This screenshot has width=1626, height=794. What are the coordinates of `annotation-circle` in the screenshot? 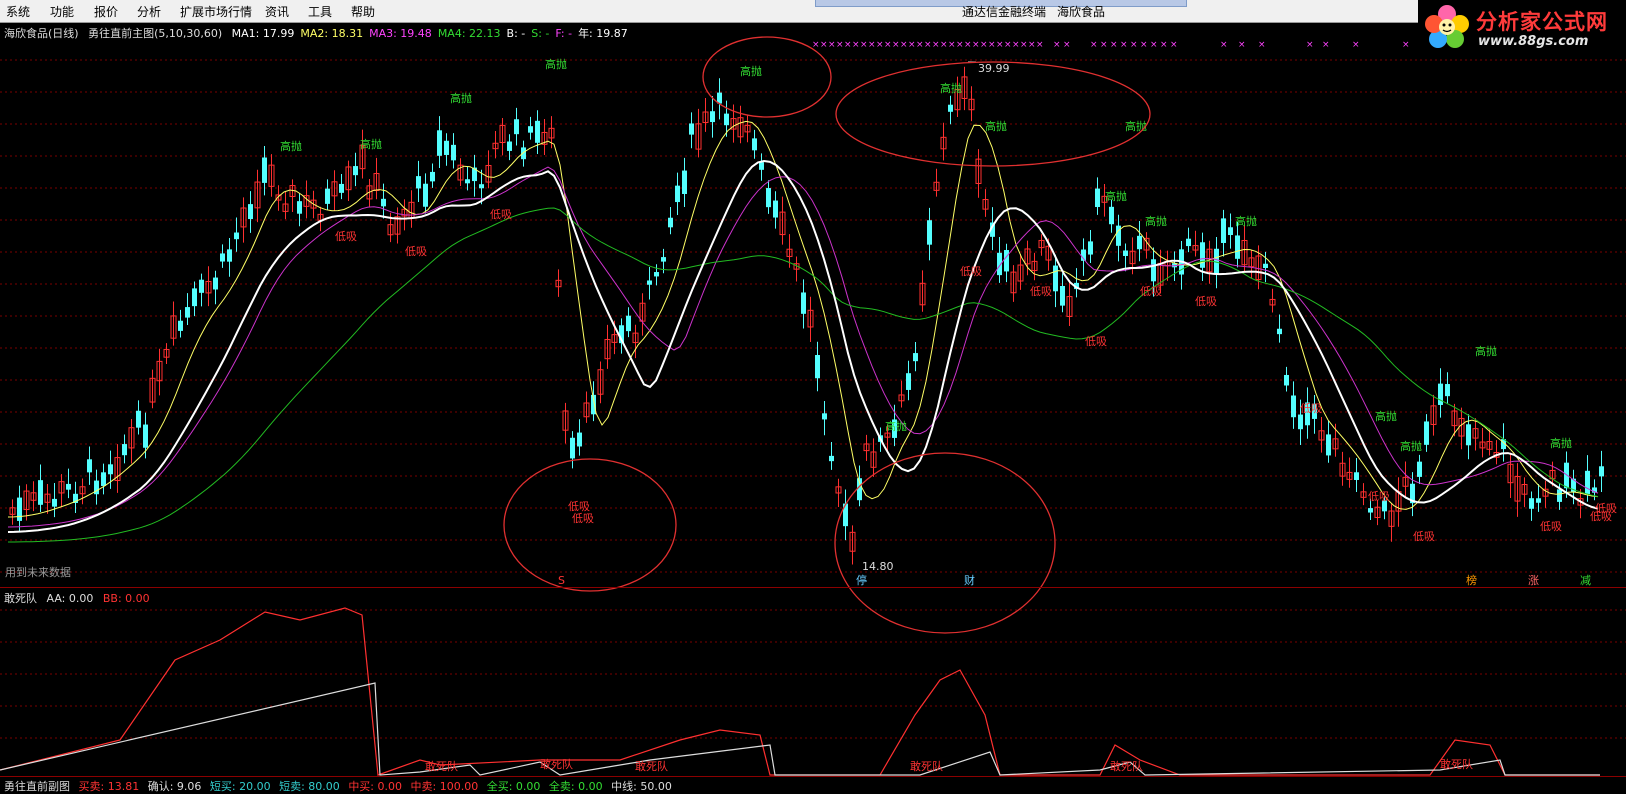 It's located at (945, 543).